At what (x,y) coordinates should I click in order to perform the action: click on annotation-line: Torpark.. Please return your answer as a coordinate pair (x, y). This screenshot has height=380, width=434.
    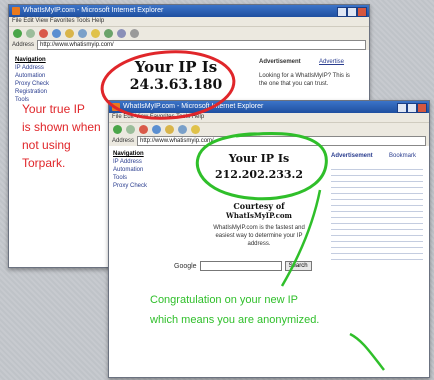
    Looking at the image, I should click on (44, 163).